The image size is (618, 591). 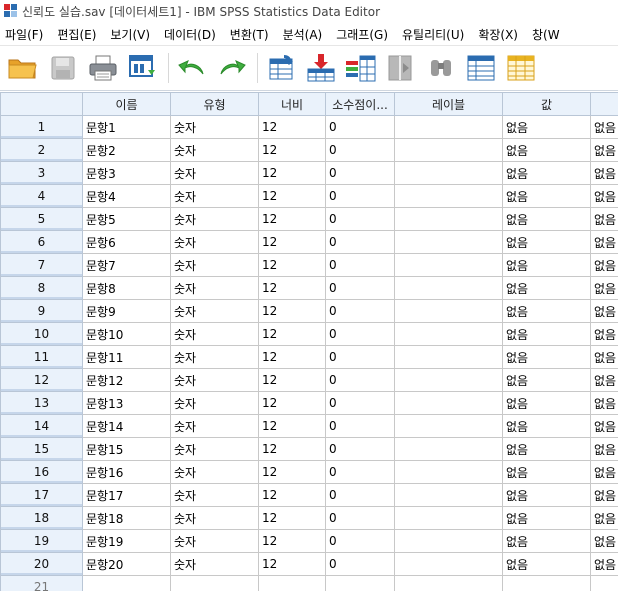 What do you see at coordinates (126, 242) in the screenshot?
I see `cell-name: 문항6` at bounding box center [126, 242].